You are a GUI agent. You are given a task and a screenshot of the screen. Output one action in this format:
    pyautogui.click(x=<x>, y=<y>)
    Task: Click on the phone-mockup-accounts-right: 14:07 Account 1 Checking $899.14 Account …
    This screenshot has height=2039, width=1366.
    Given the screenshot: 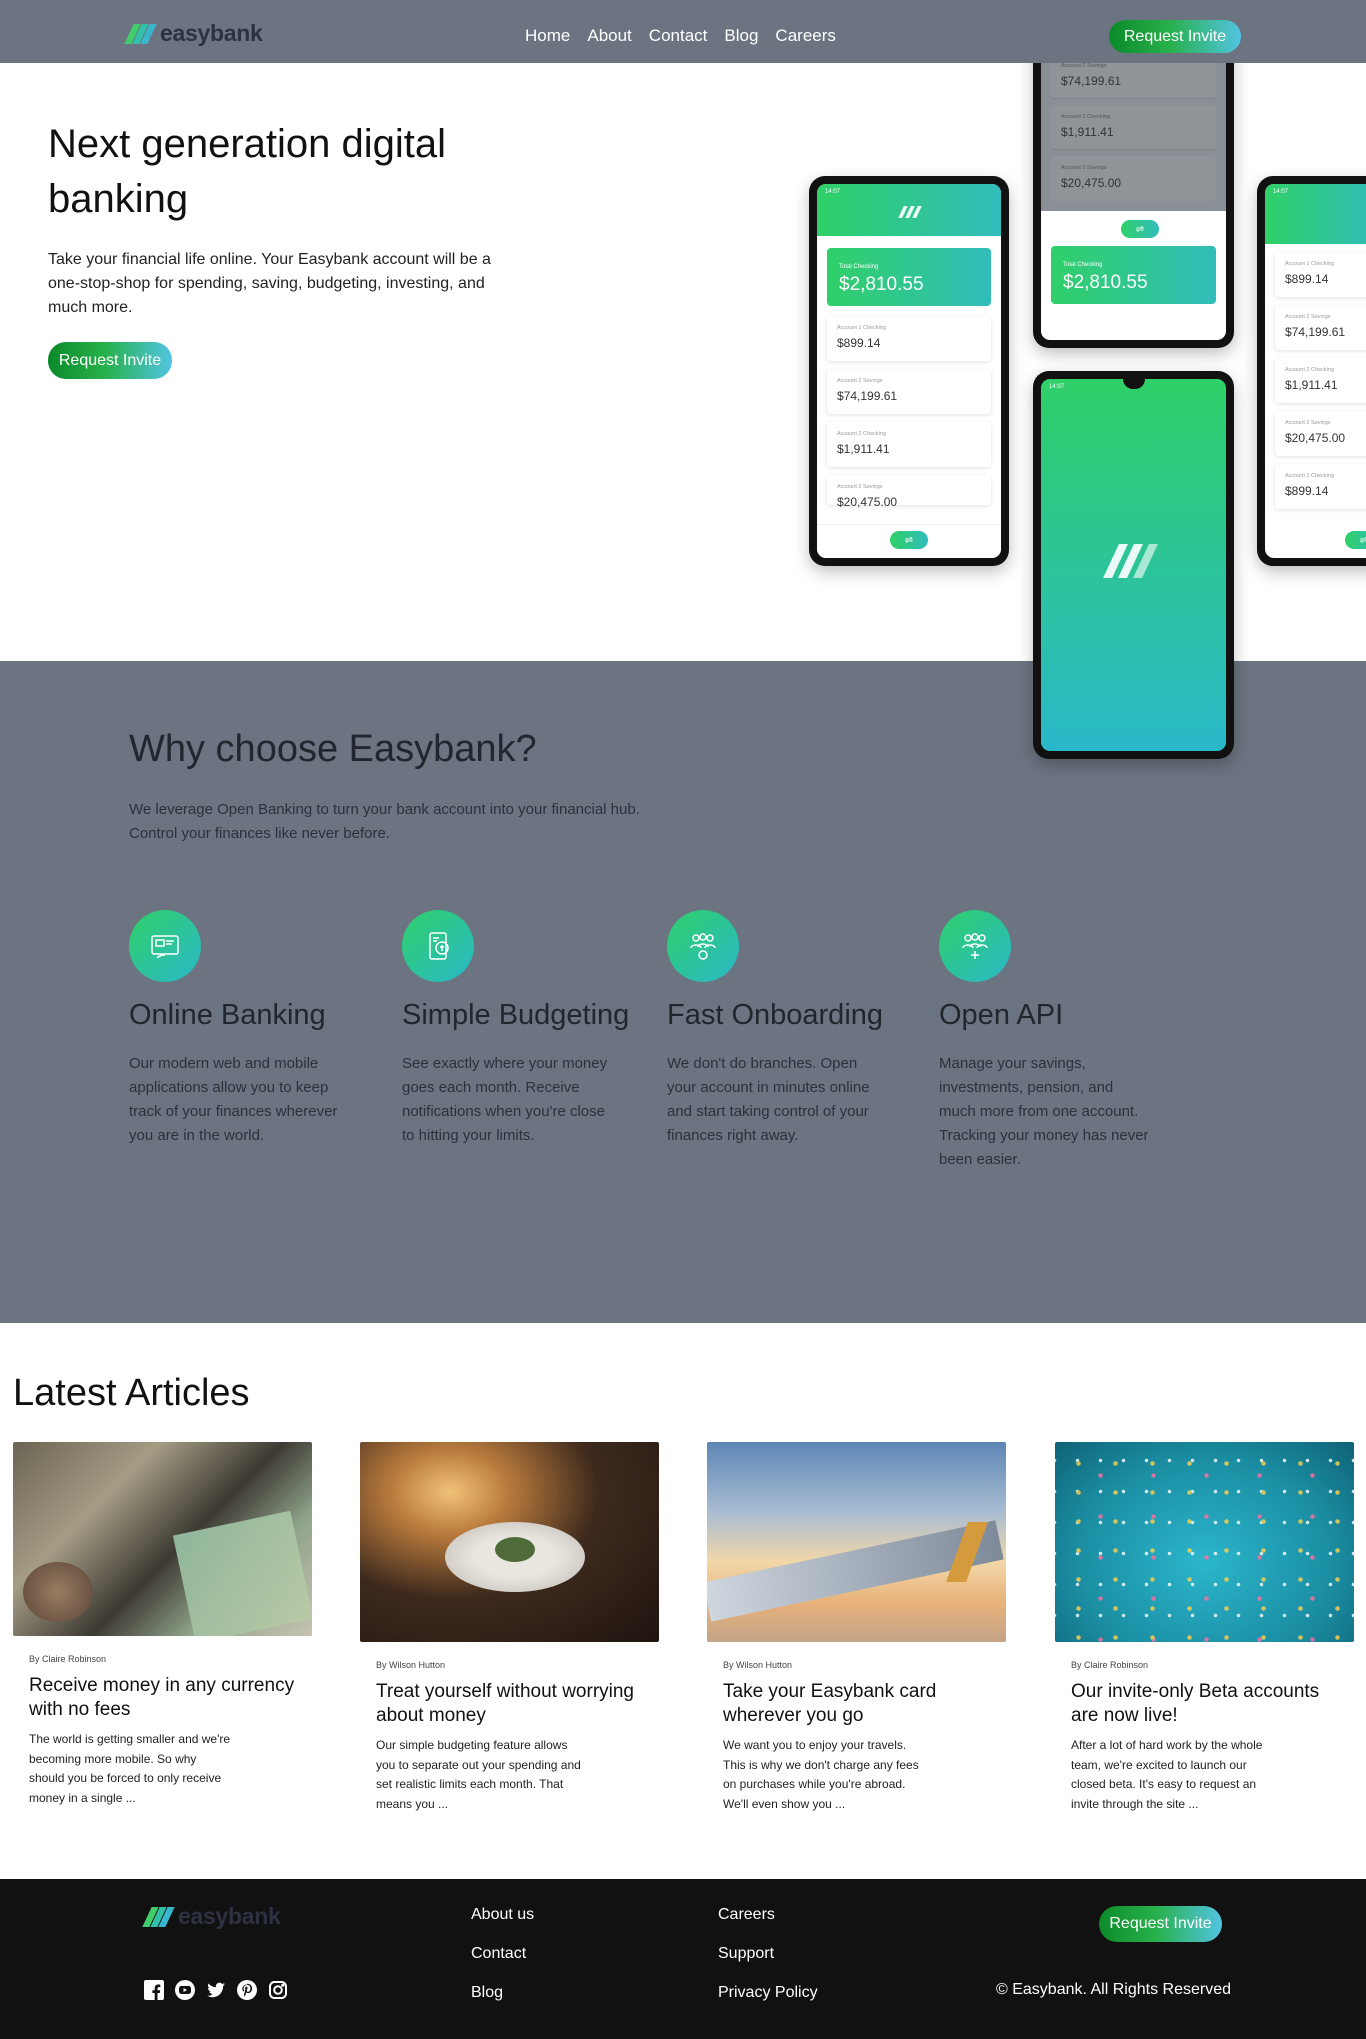 What is the action you would take?
    pyautogui.click(x=1311, y=371)
    